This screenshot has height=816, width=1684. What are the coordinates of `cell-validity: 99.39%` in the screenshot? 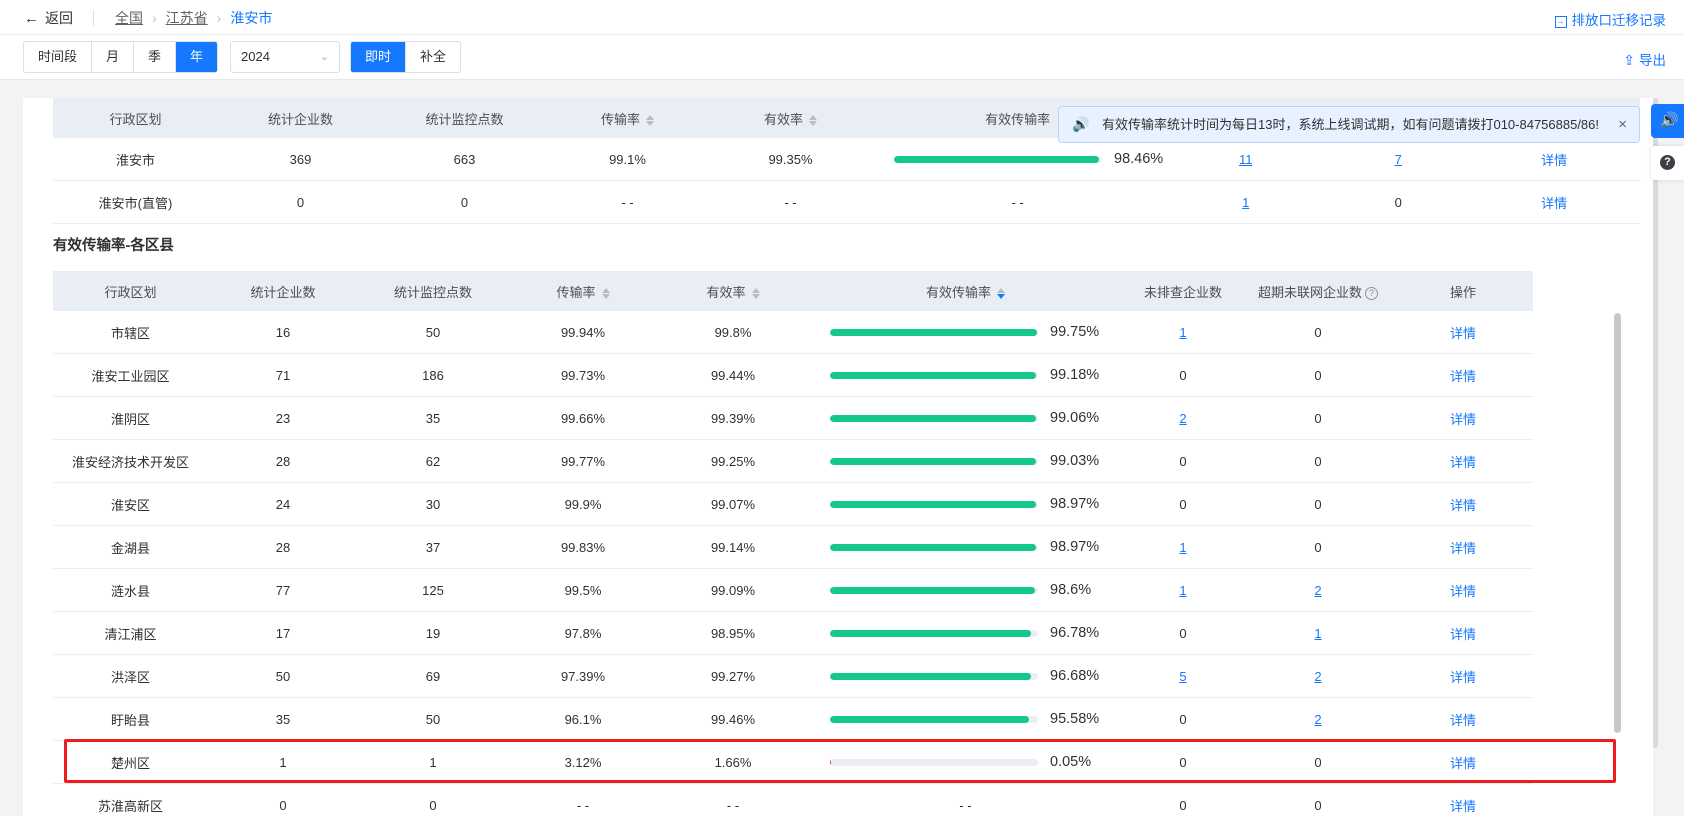 It's located at (733, 418).